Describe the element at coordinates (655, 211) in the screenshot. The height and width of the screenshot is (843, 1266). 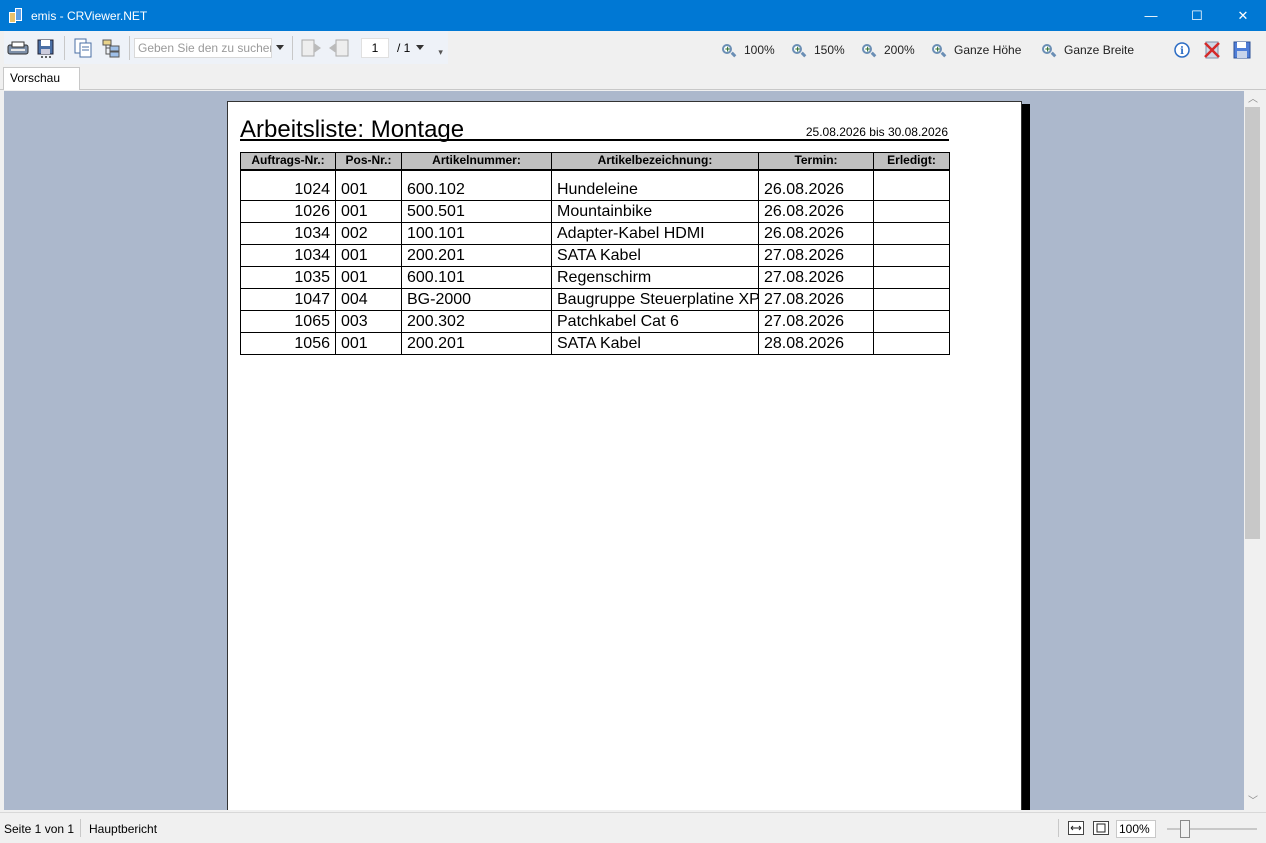
I see `artikelbezeichnung-cell: Mountainbike` at that location.